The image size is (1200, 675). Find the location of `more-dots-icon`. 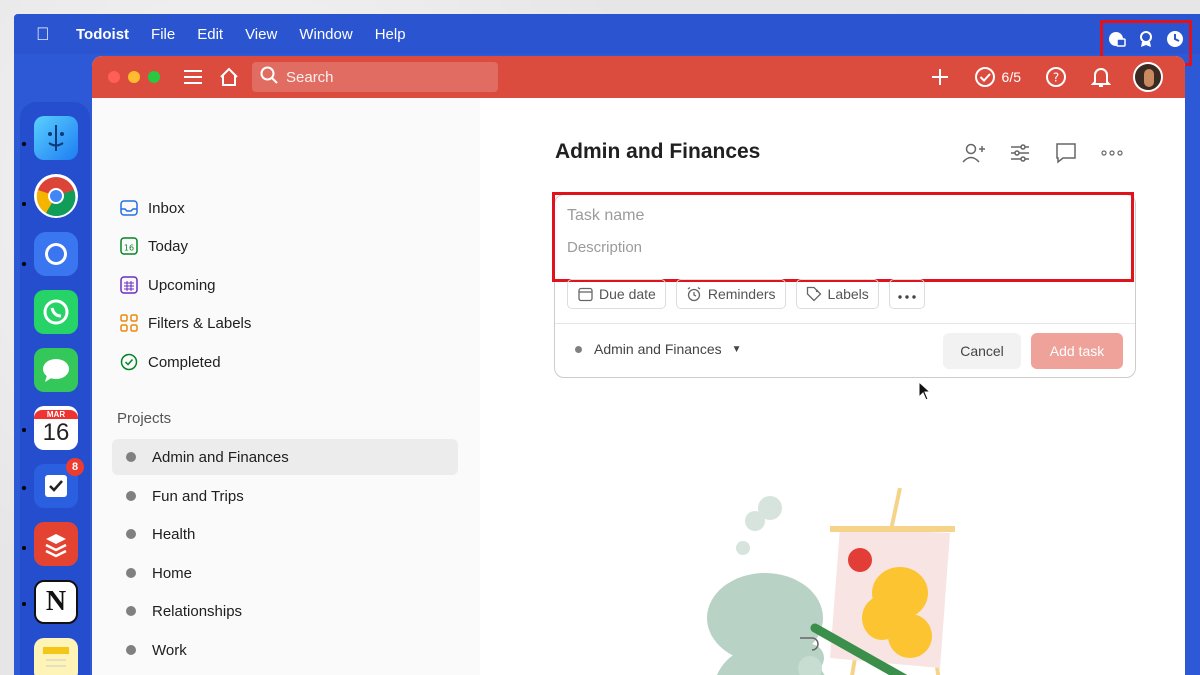

more-dots-icon is located at coordinates (907, 294).